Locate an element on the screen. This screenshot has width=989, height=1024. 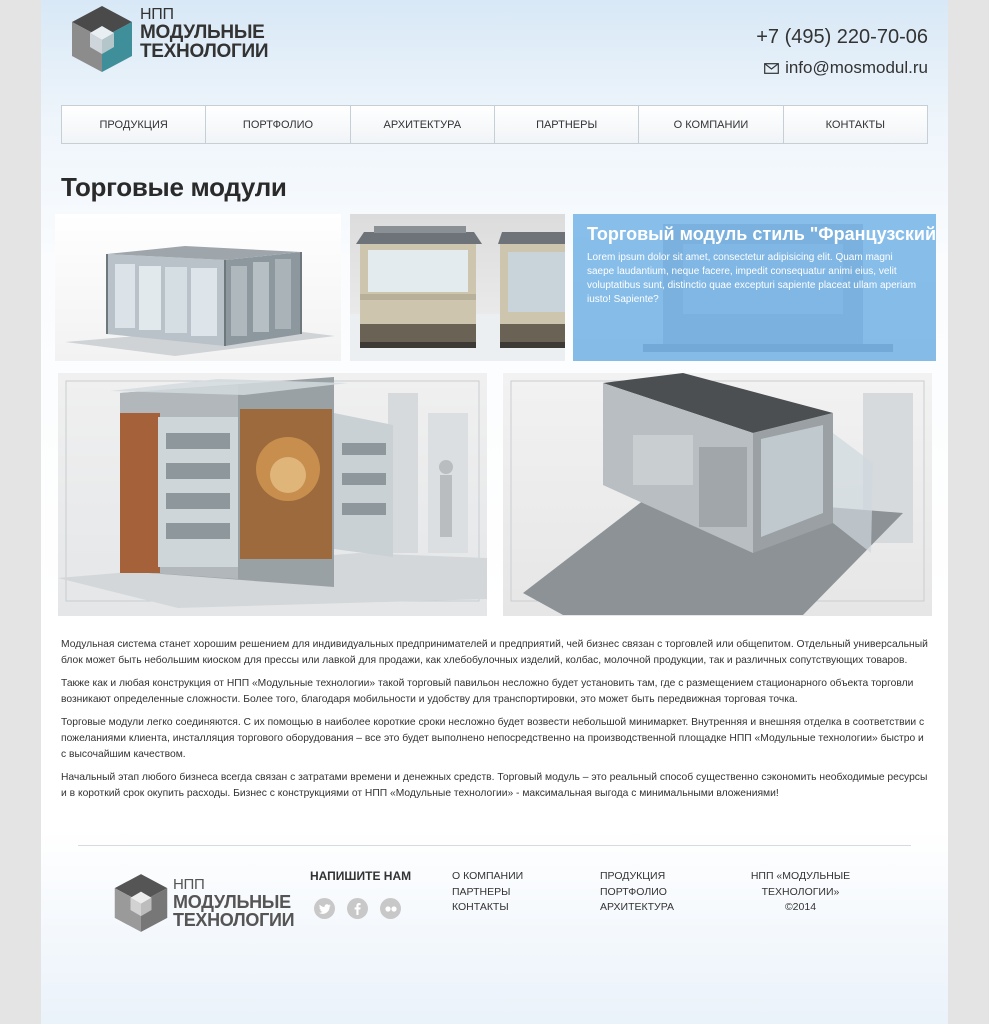
email-row: info@mosmodul.ru is located at coordinates (842, 68).